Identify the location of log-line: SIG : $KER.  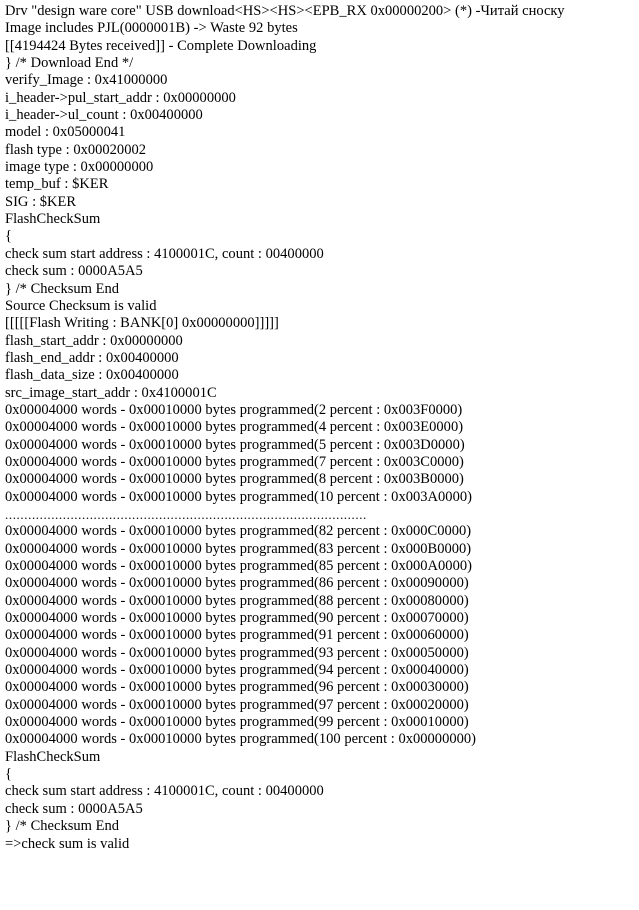
(41, 201).